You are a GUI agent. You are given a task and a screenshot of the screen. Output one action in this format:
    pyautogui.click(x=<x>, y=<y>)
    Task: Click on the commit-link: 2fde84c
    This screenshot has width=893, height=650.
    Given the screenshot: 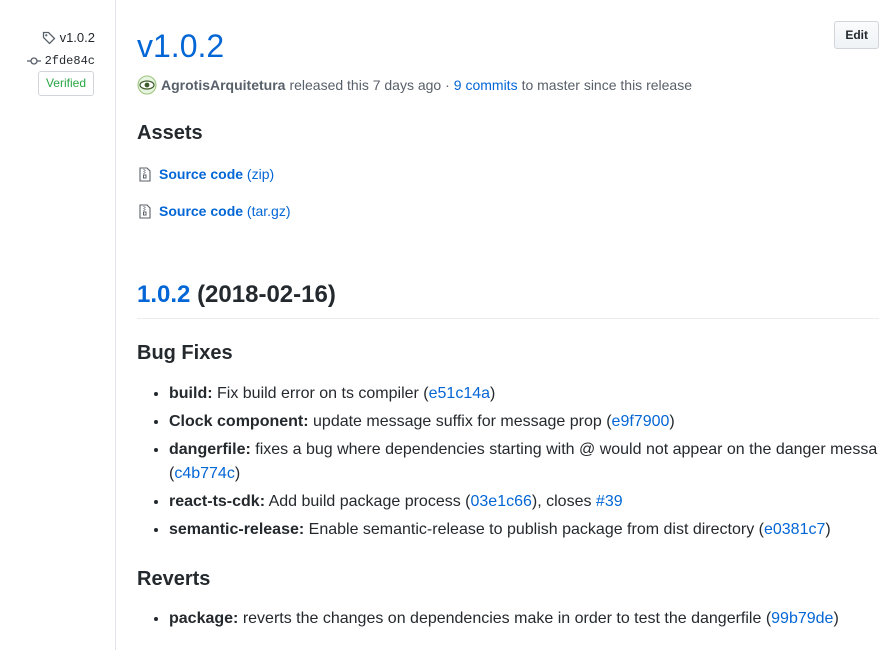 What is the action you would take?
    pyautogui.click(x=60, y=61)
    